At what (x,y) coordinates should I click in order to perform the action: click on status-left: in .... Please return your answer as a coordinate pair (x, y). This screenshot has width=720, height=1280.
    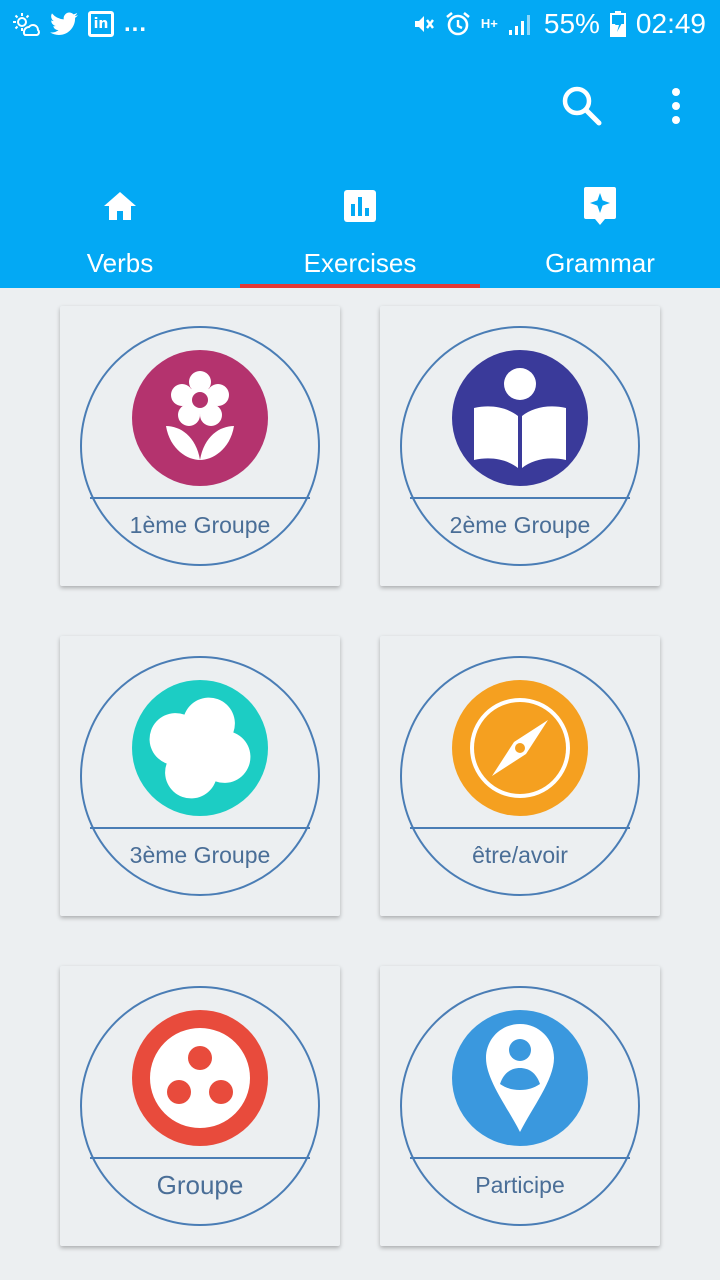
    Looking at the image, I should click on (79, 24).